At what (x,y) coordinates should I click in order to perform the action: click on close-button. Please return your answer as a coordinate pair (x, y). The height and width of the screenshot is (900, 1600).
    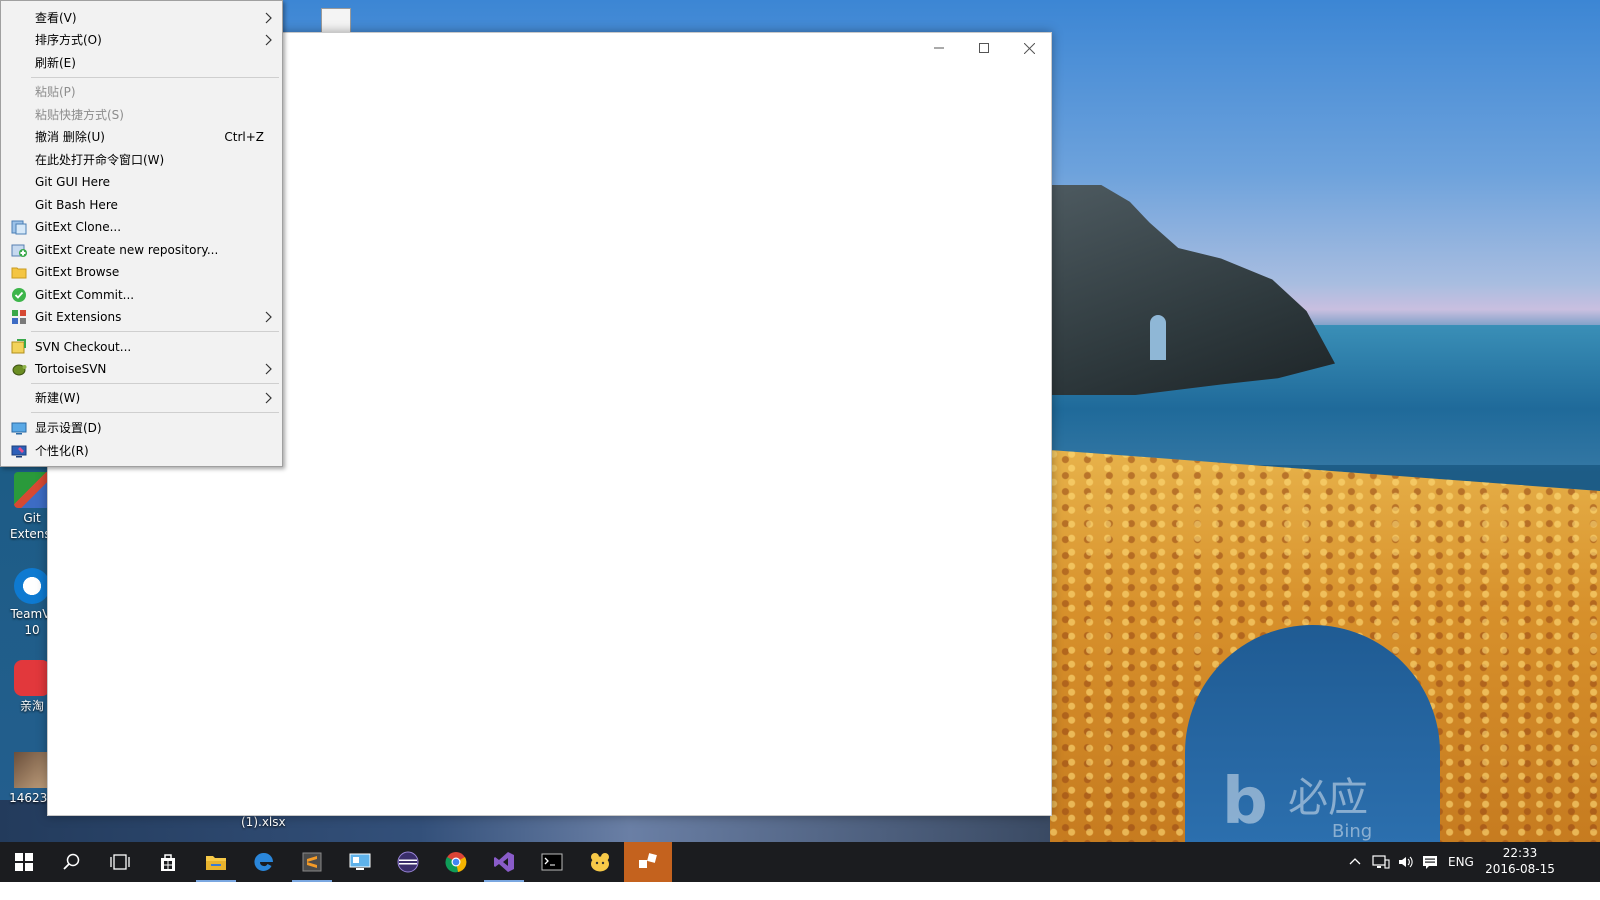
    Looking at the image, I should click on (1029, 48).